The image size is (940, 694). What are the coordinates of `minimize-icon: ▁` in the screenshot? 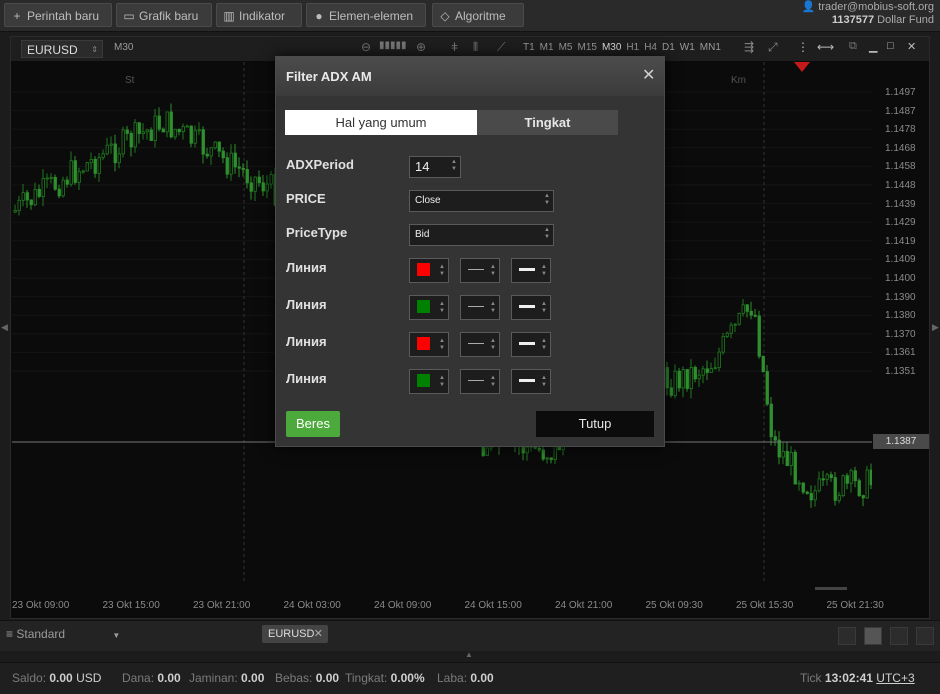 It's located at (873, 46).